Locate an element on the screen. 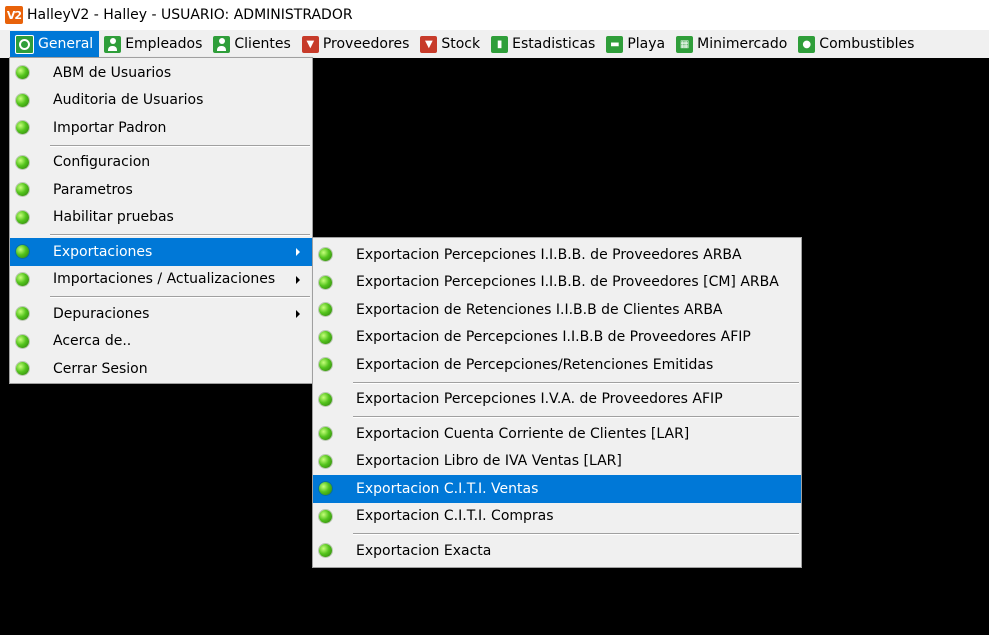 This screenshot has height=635, width=989. menu-item-acerca-de: Acerca de.. is located at coordinates (161, 342).